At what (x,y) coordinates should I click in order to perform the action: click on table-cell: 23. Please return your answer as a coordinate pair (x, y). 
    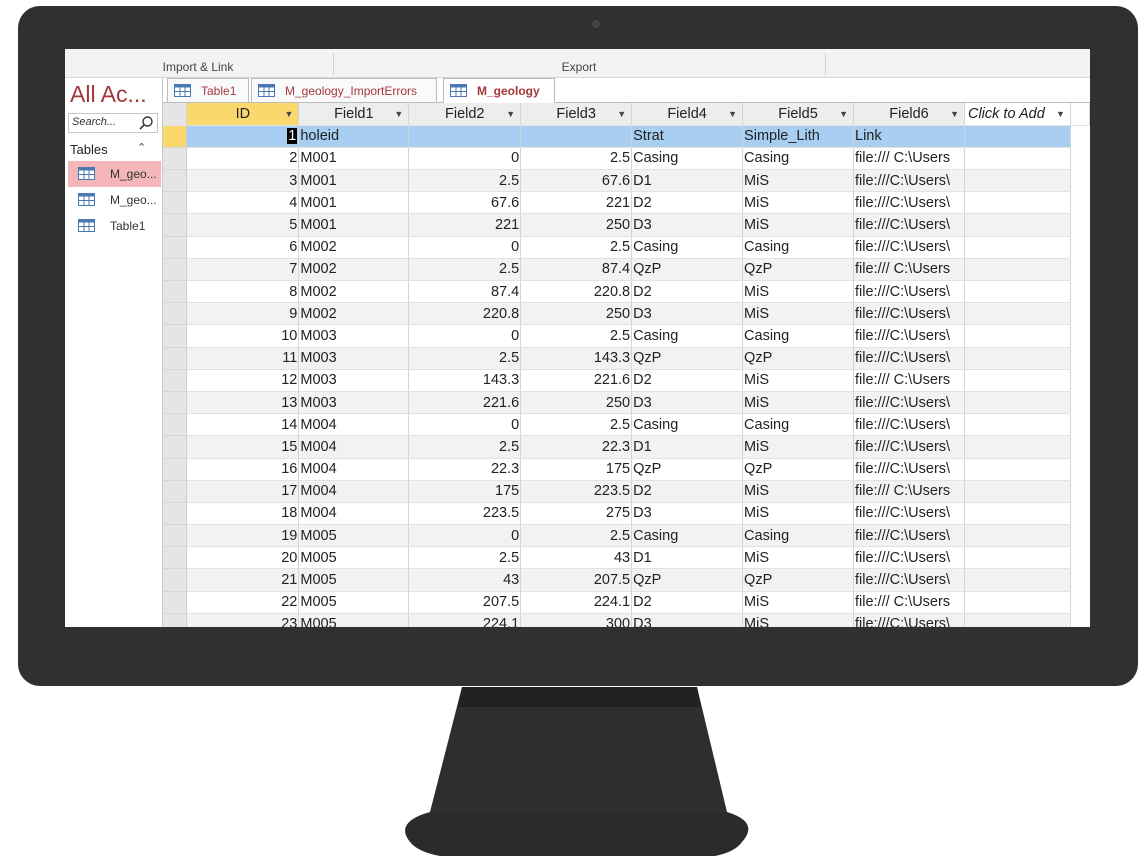
    Looking at the image, I should click on (243, 620).